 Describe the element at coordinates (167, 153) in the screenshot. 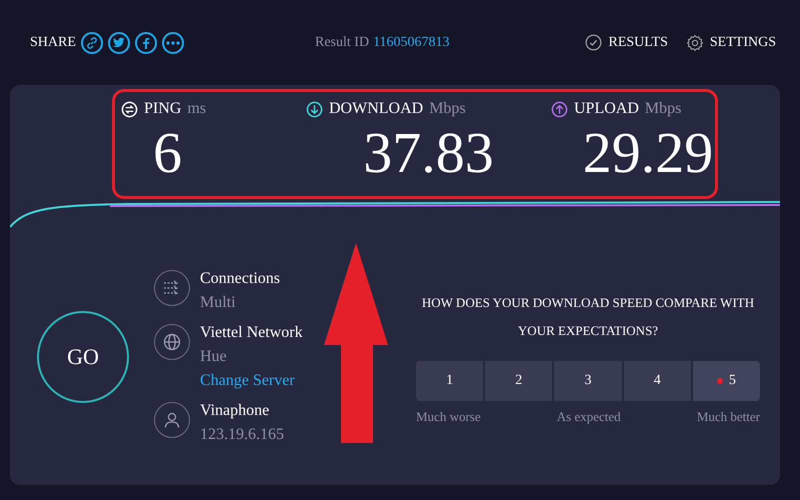

I see `metric-value: 6` at that location.